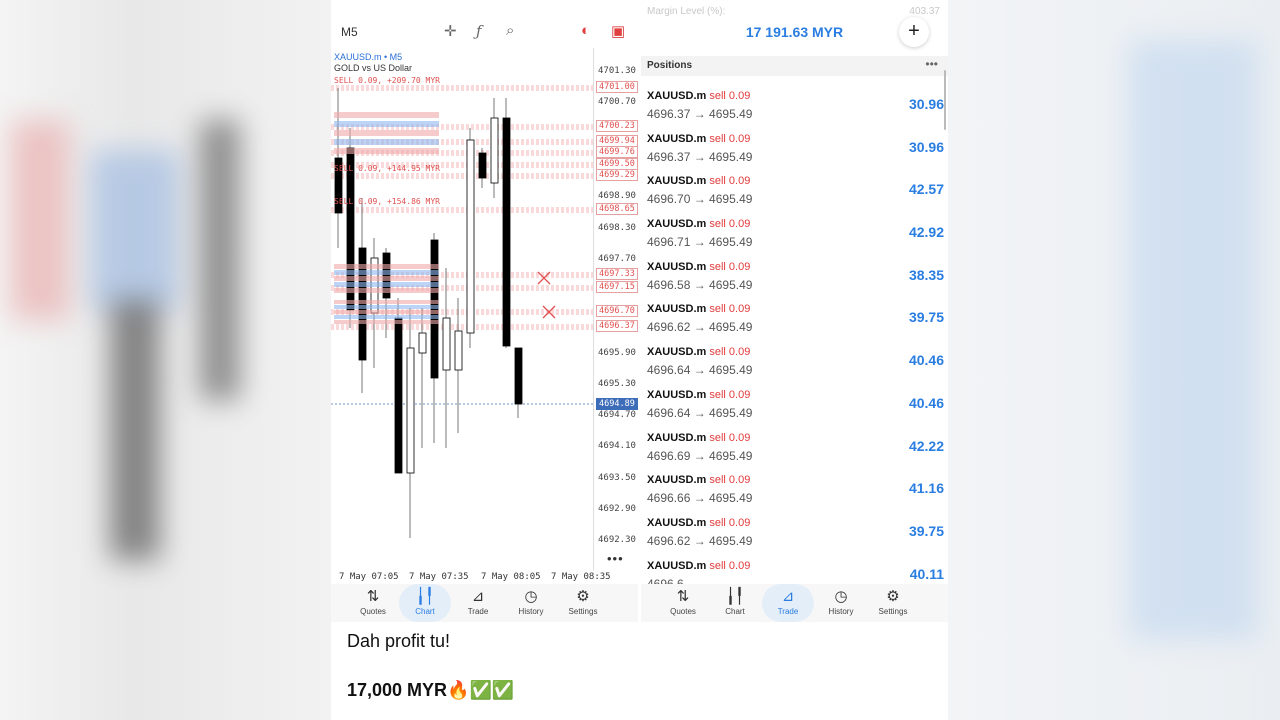 Image resolution: width=1280 pixels, height=720 pixels. Describe the element at coordinates (926, 274) in the screenshot. I see `position-profit: 38.35` at that location.